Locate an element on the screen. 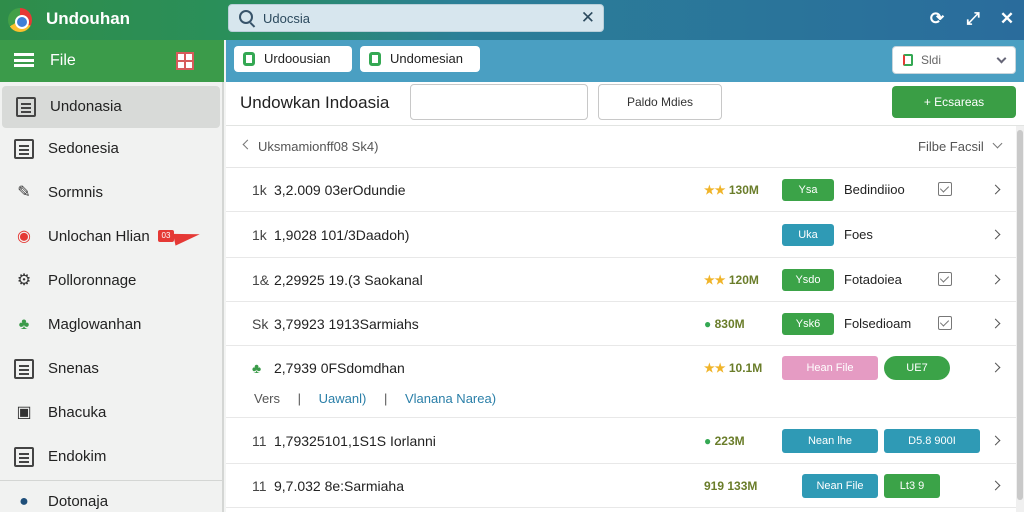 This screenshot has height=512, width=1024. row-chip: Uka is located at coordinates (808, 235).